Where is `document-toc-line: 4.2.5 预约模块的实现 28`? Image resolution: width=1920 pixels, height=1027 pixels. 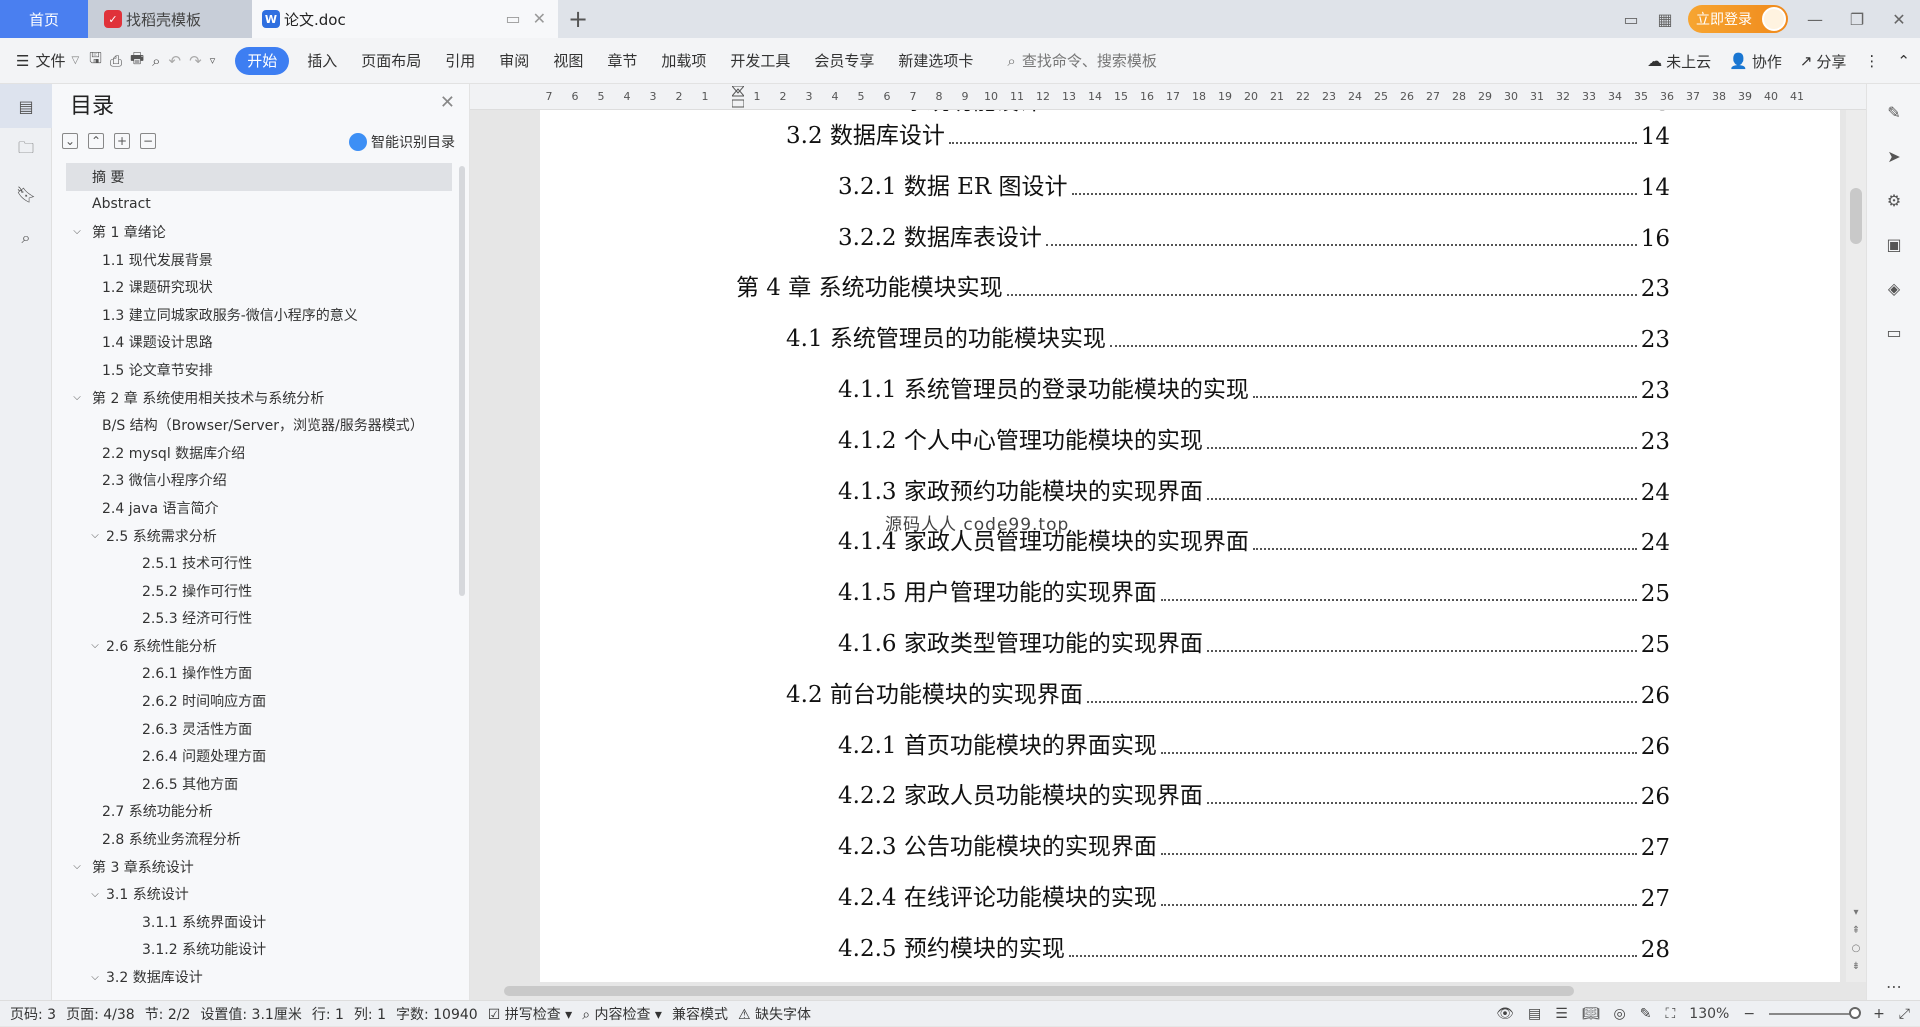
document-toc-line: 4.2.5 预约模块的实现 28 is located at coordinates (1254, 946).